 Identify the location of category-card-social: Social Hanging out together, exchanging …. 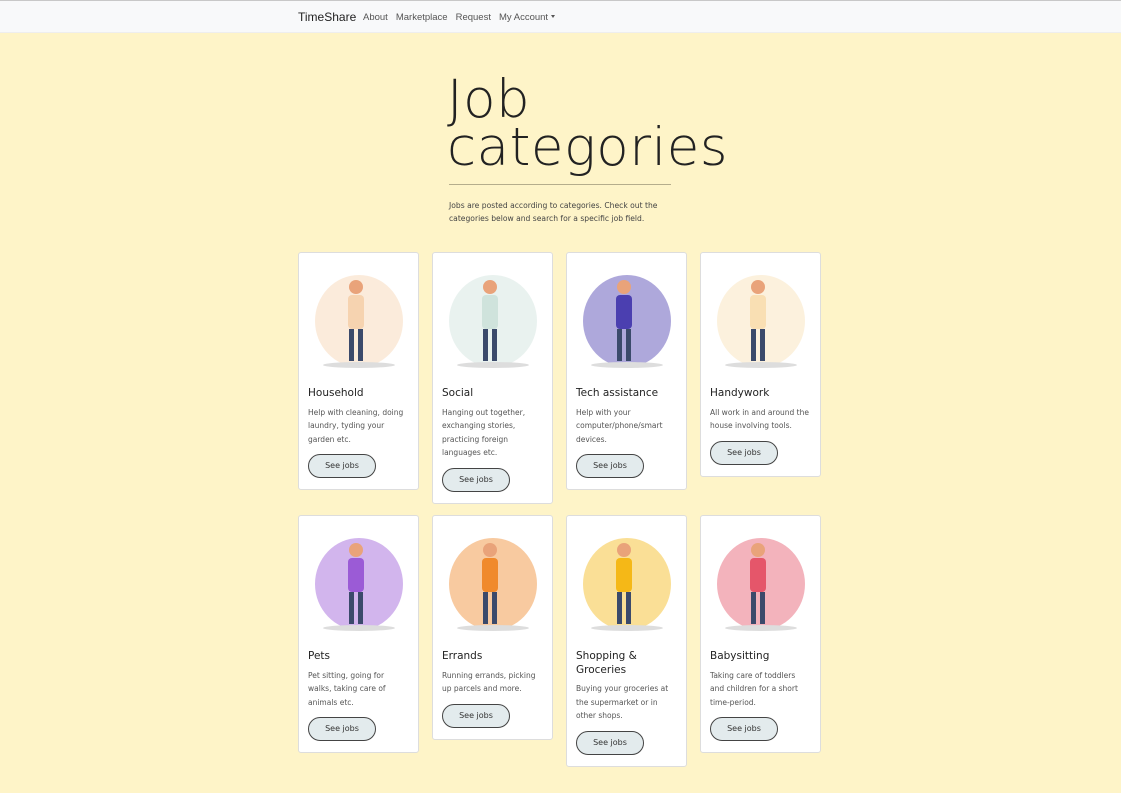
(492, 378).